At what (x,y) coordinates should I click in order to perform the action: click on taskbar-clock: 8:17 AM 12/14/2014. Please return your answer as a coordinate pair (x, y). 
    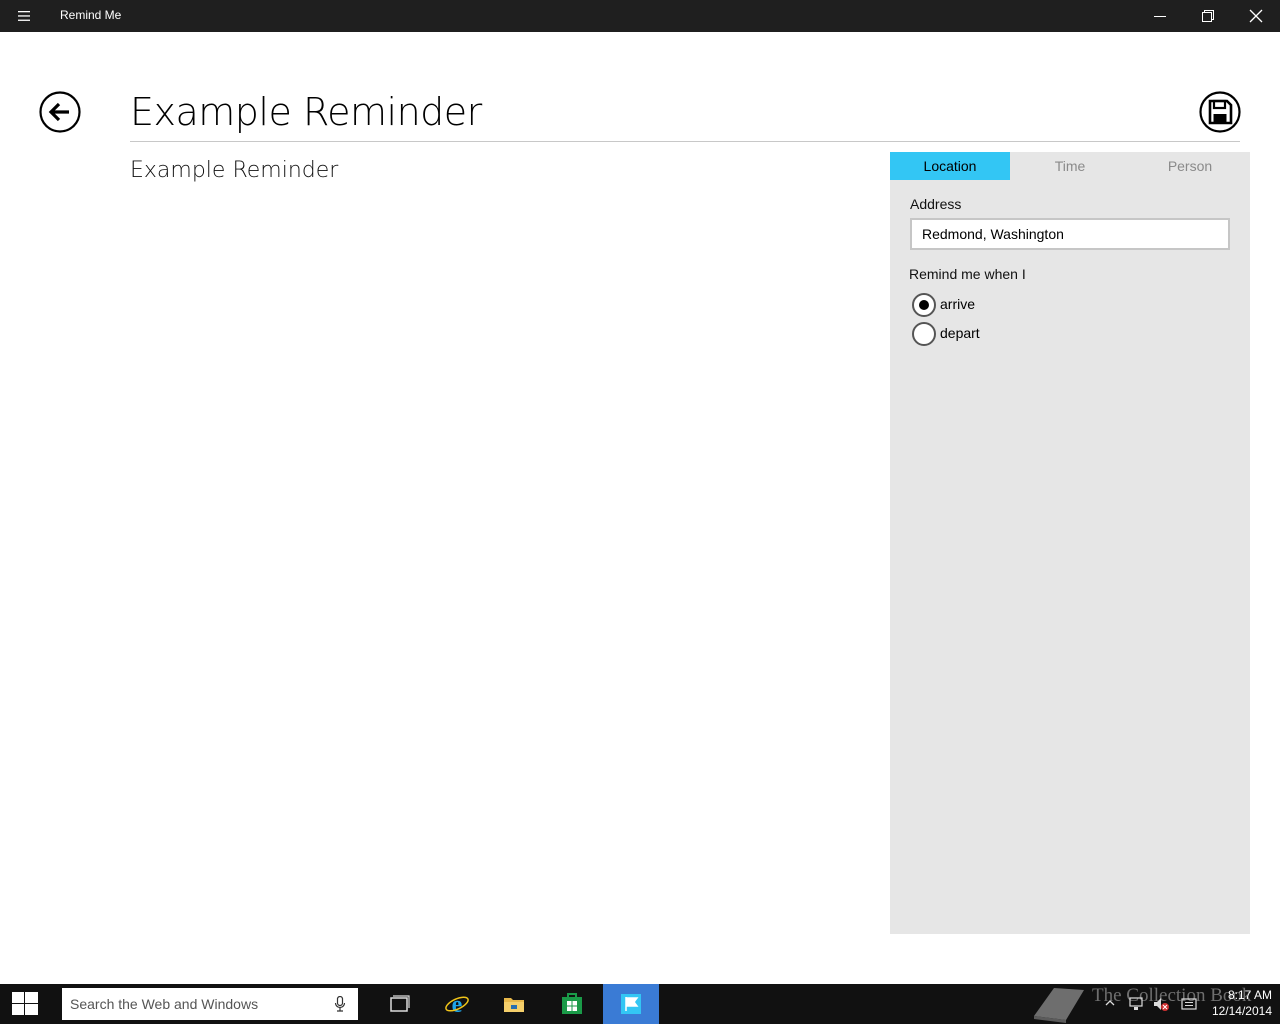
    Looking at the image, I should click on (1236, 1003).